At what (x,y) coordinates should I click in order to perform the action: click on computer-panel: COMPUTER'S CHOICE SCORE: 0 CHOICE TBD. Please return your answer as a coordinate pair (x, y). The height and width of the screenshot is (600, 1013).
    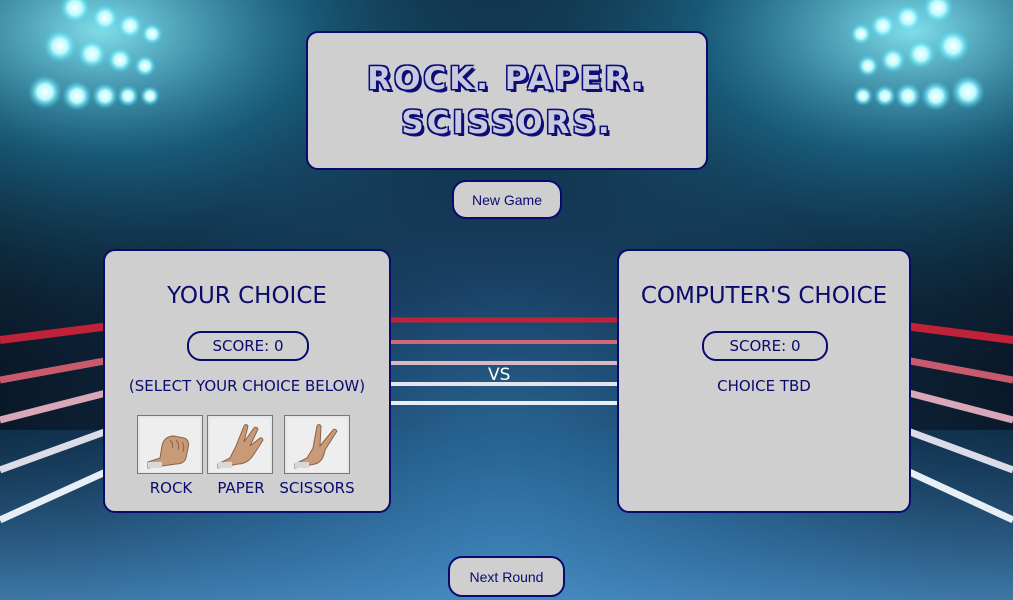
    Looking at the image, I should click on (764, 381).